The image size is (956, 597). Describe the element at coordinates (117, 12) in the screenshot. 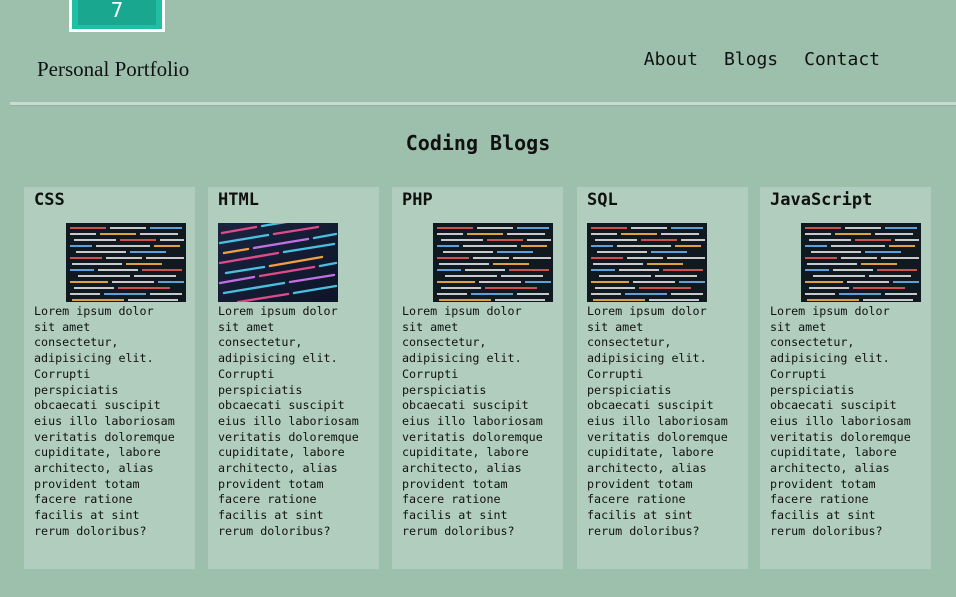

I see `logo-mark: 7` at that location.